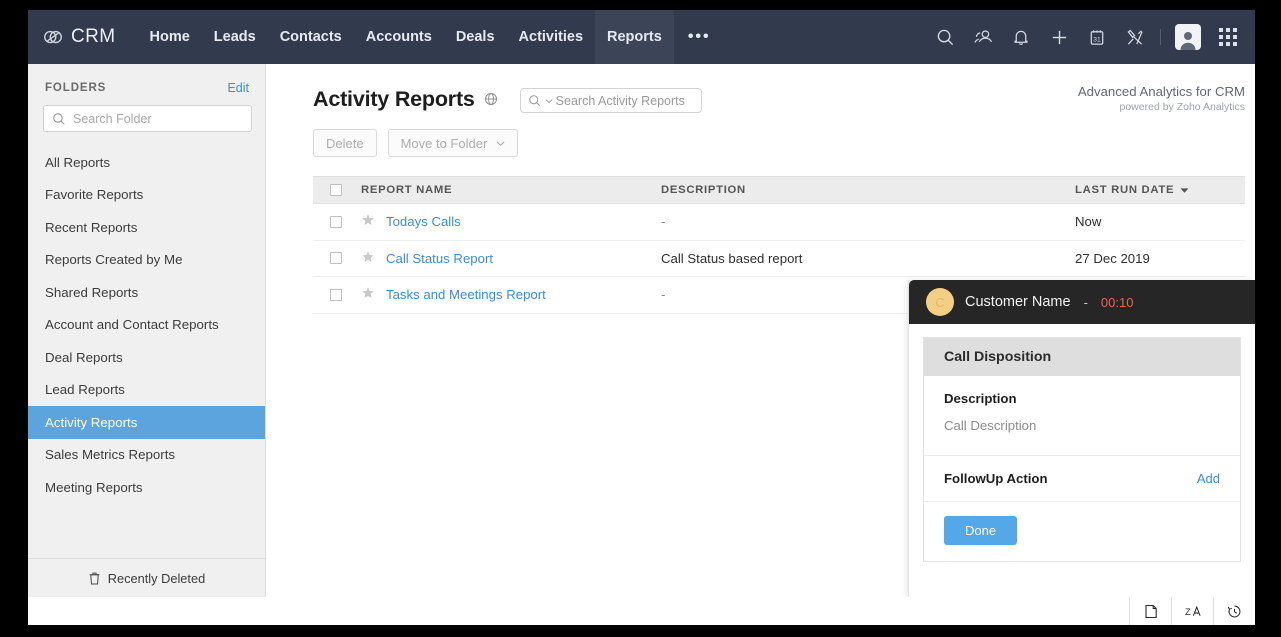 Image resolution: width=1281 pixels, height=637 pixels. I want to click on bell-icon, so click(1021, 37).